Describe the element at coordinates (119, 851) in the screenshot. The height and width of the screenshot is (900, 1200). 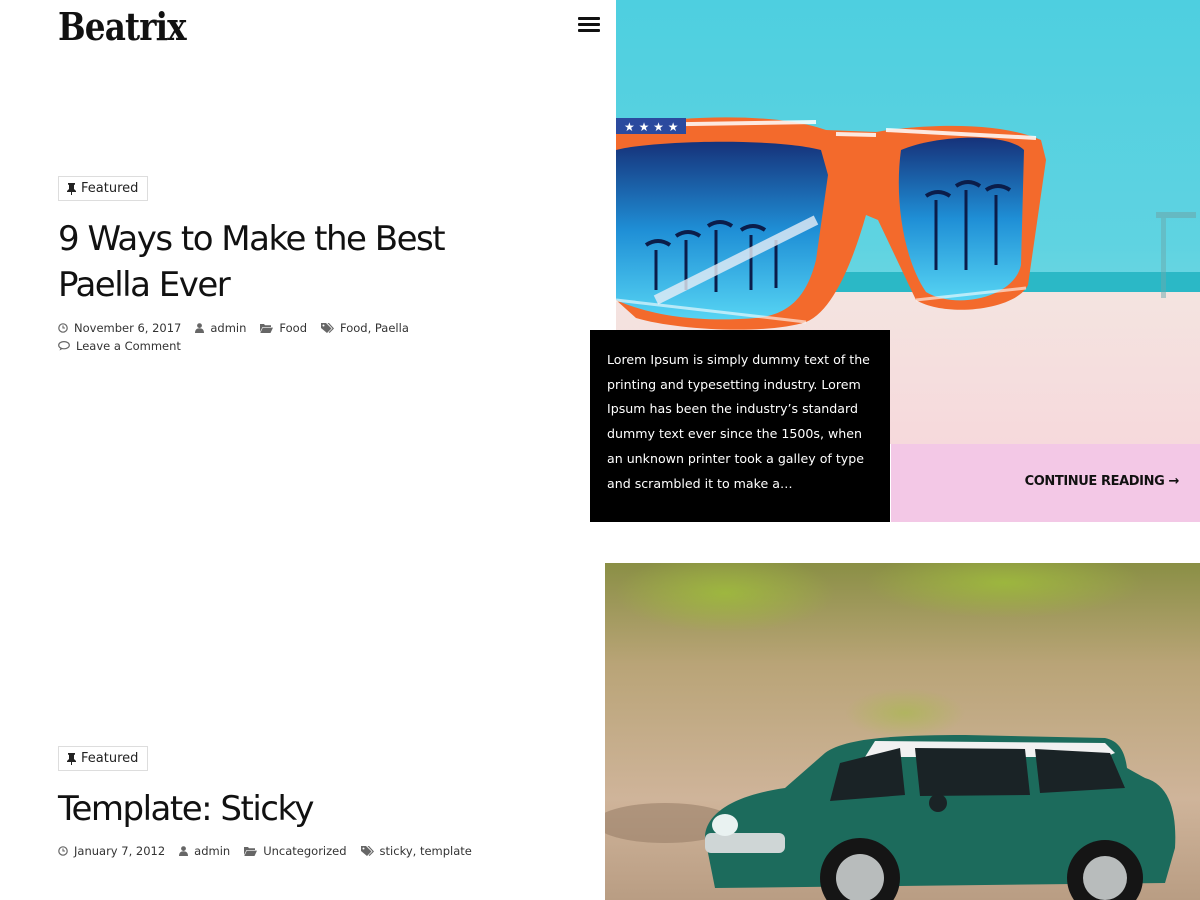
I see `post-date: January 7, 2012` at that location.